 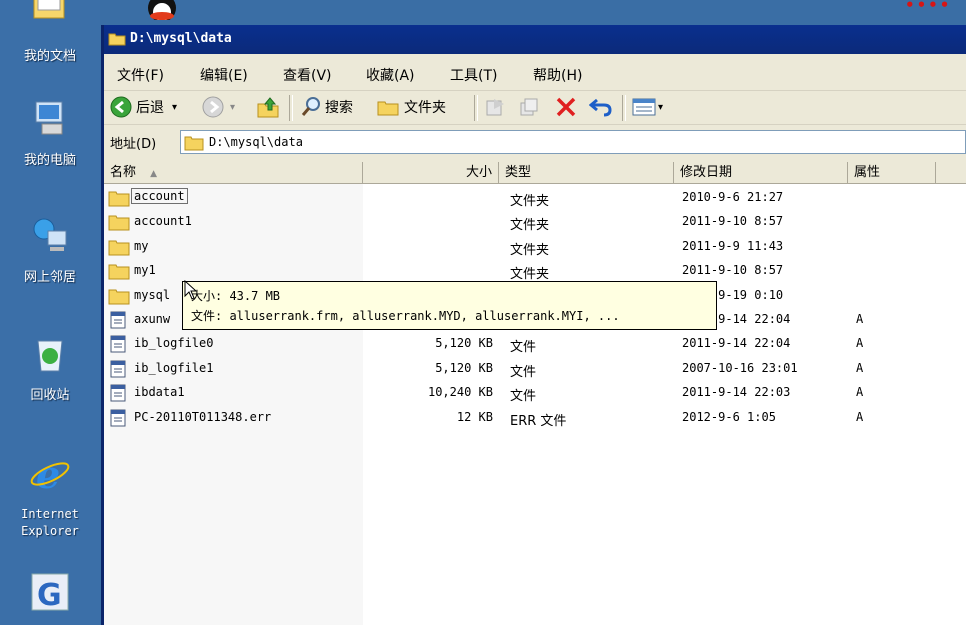 I want to click on column-name-label: 名称, so click(x=123, y=172).